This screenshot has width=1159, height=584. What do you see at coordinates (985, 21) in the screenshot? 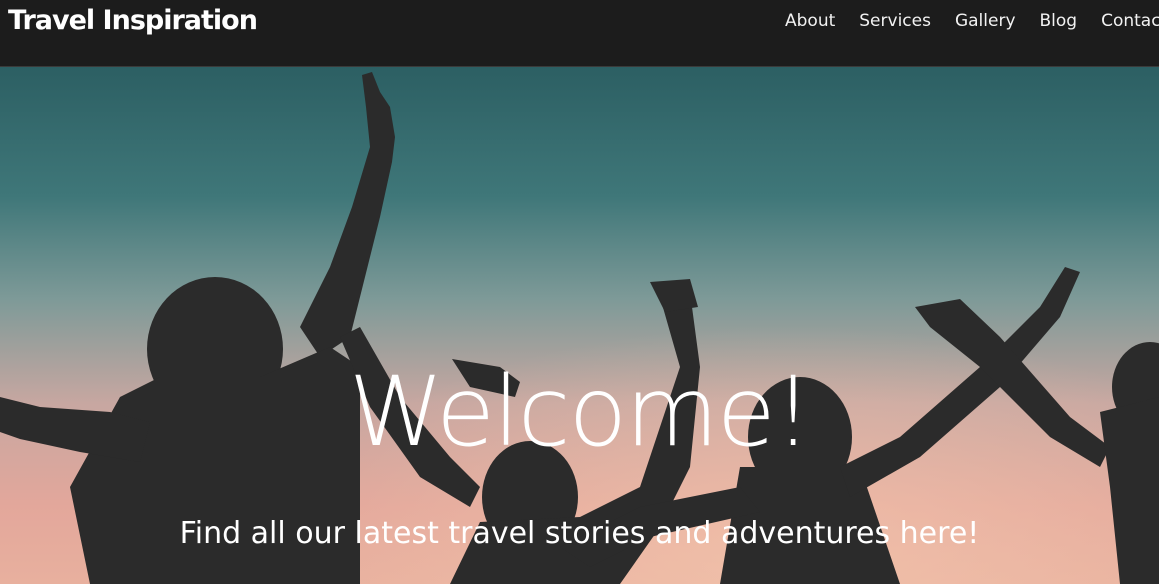
I see `nav-link-gallery: Gallery` at bounding box center [985, 21].